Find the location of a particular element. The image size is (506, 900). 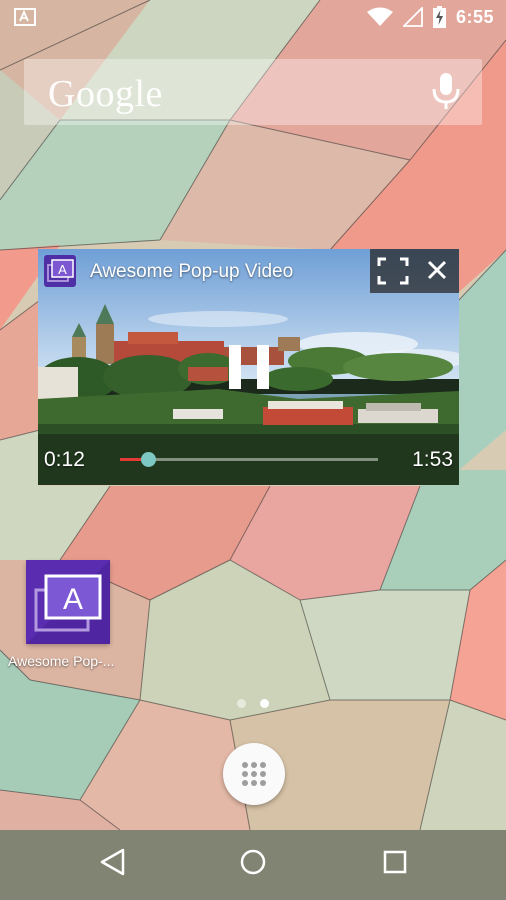

app-badge-icon: A is located at coordinates (60, 271).